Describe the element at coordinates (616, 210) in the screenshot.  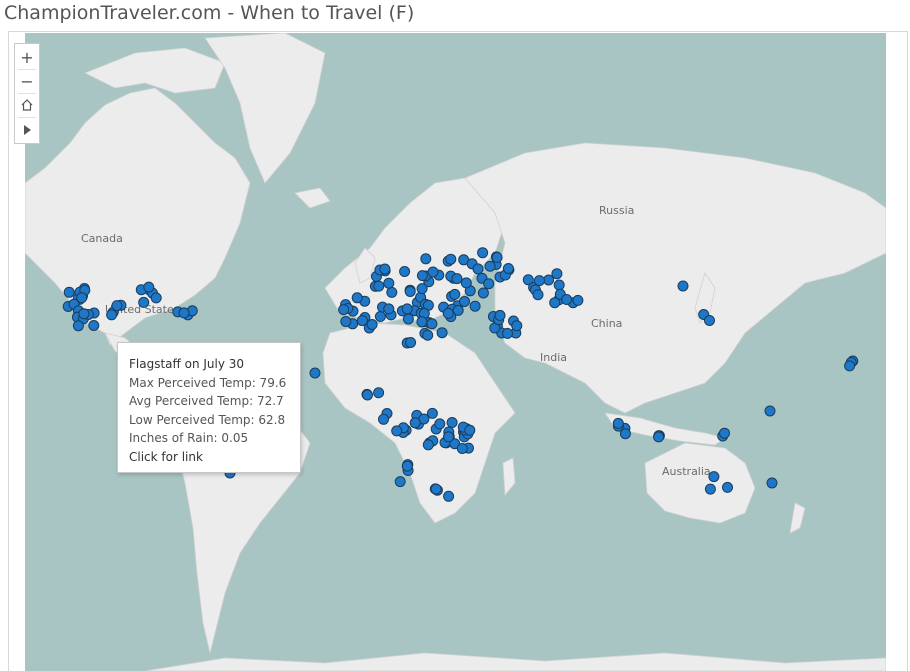
I see `label-russia: Russia` at that location.